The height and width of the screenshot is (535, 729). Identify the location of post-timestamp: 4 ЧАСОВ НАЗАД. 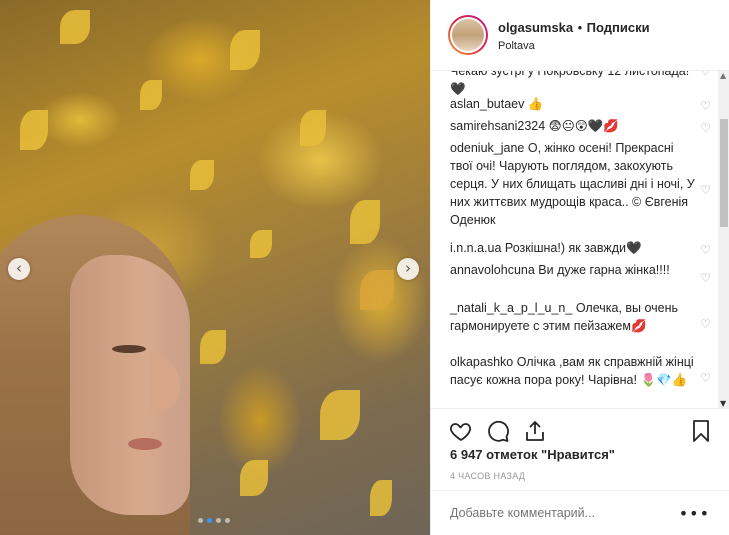
(488, 476).